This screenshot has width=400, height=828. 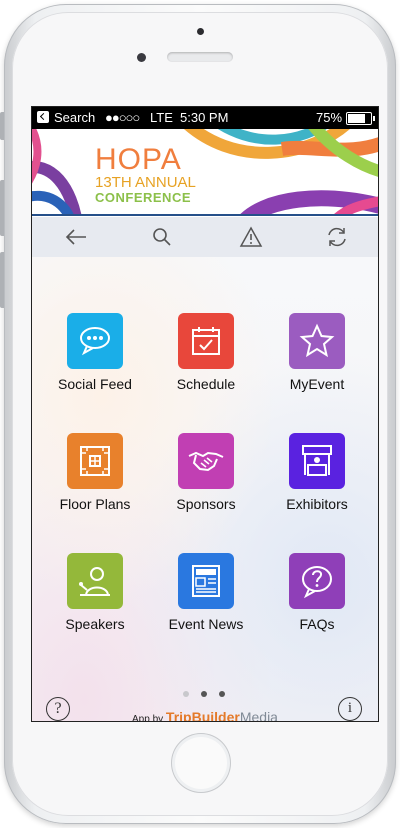 I want to click on handshake-icon, so click(x=206, y=461).